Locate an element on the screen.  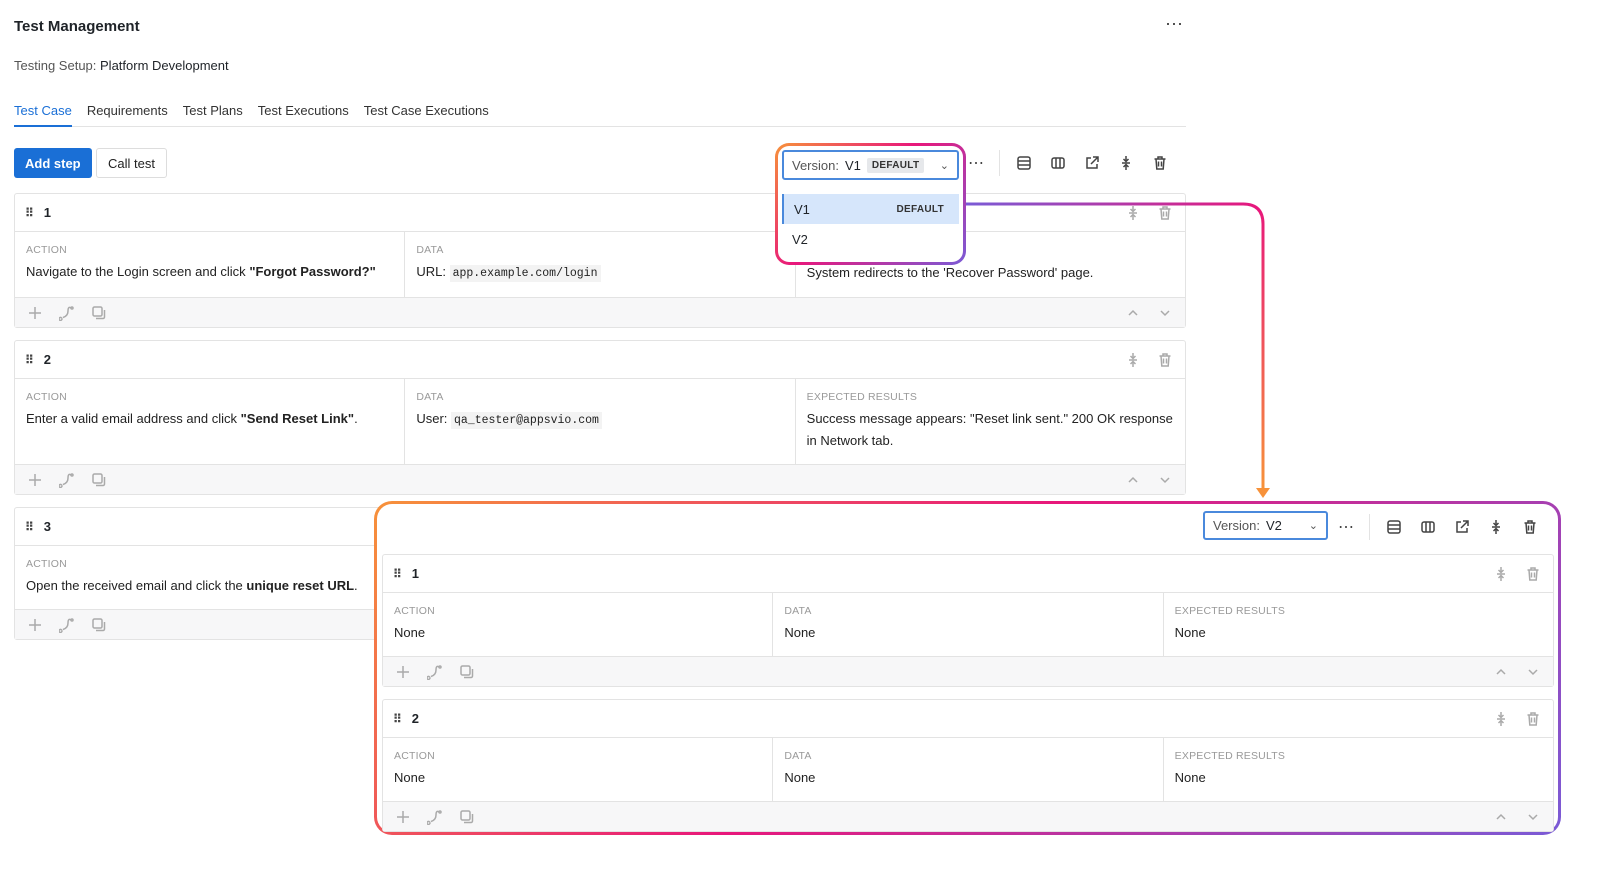
chevron-down-icon: ⌄ is located at coordinates (1313, 526).